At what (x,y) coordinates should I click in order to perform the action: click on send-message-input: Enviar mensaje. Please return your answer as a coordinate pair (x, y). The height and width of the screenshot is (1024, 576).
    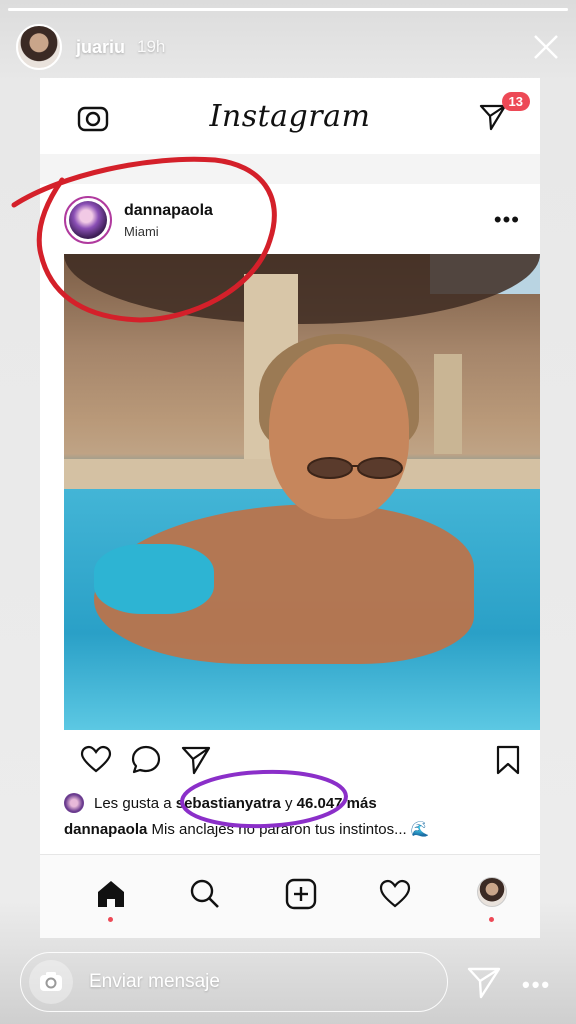
    Looking at the image, I should click on (154, 982).